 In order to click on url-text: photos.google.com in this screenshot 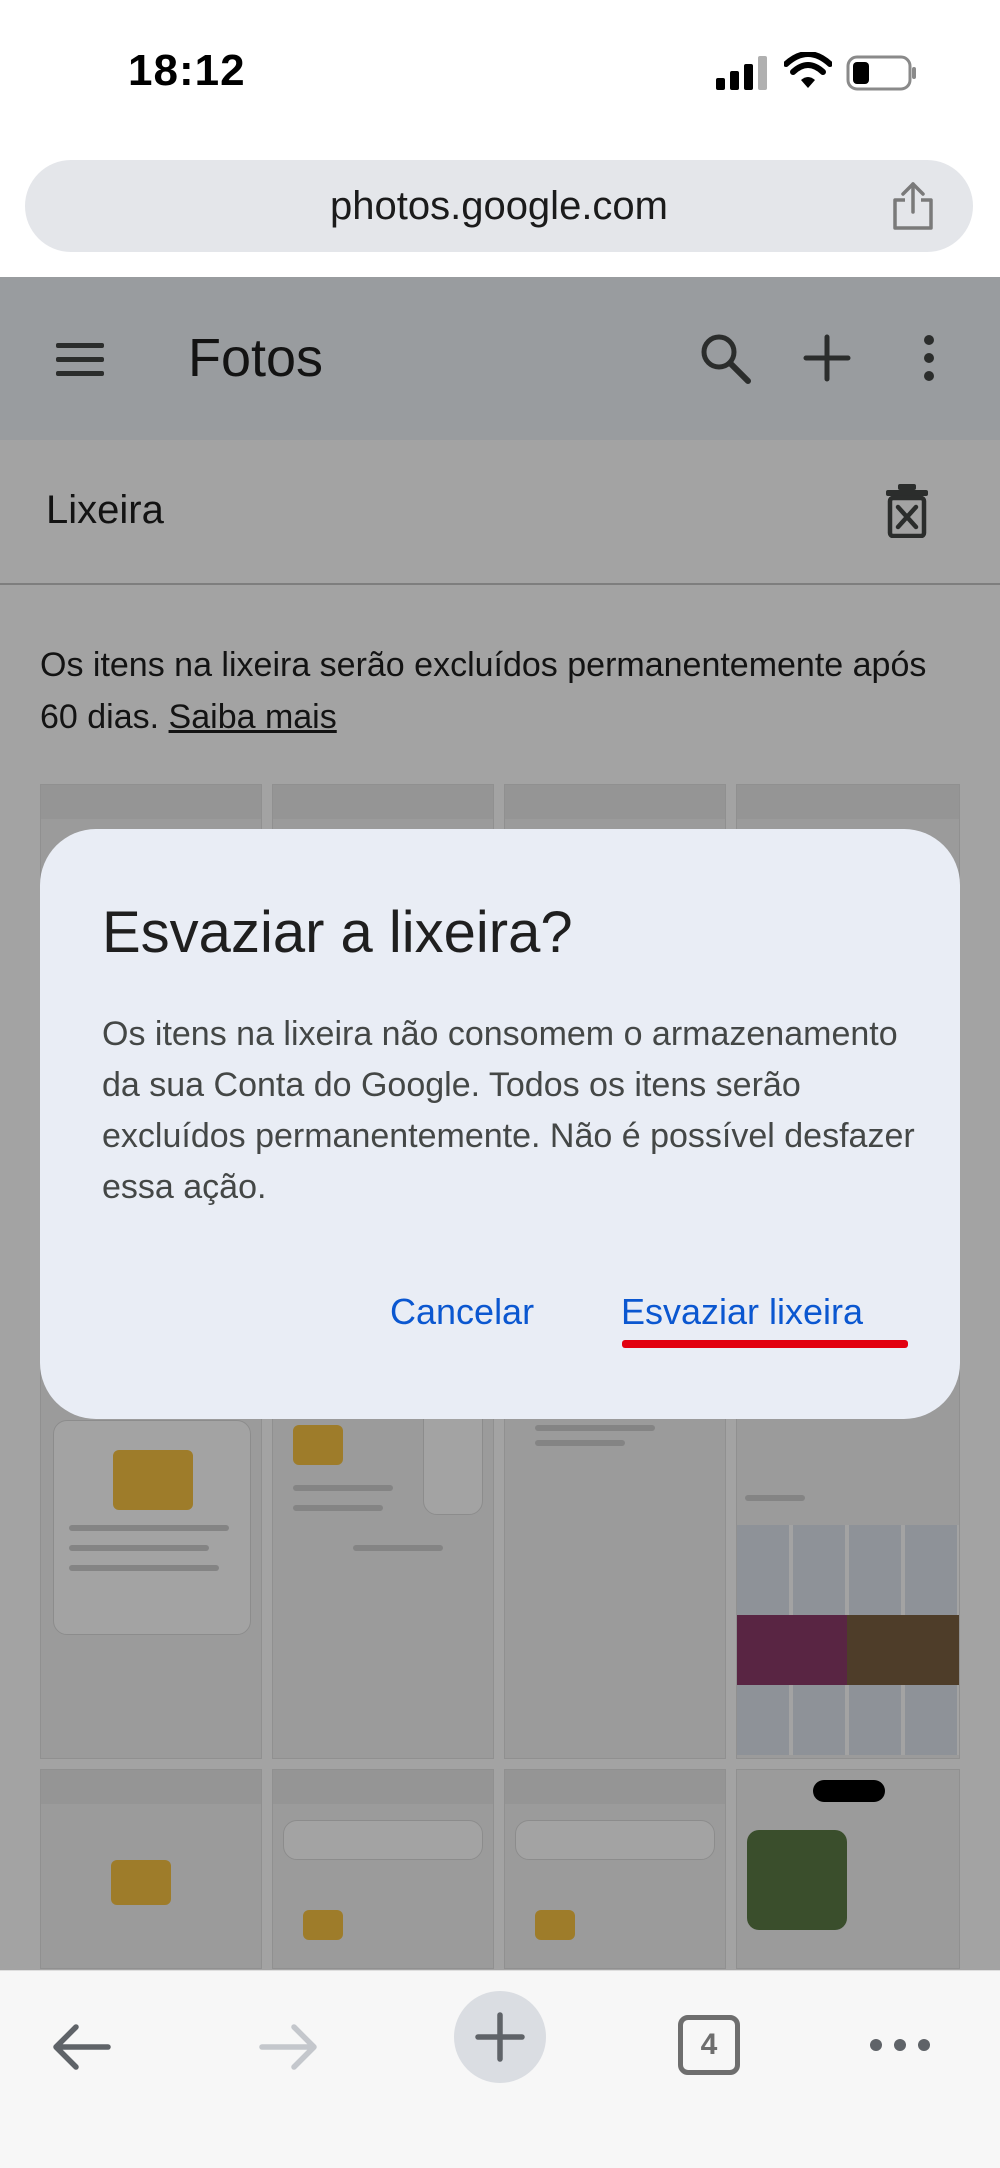, I will do `click(498, 206)`.